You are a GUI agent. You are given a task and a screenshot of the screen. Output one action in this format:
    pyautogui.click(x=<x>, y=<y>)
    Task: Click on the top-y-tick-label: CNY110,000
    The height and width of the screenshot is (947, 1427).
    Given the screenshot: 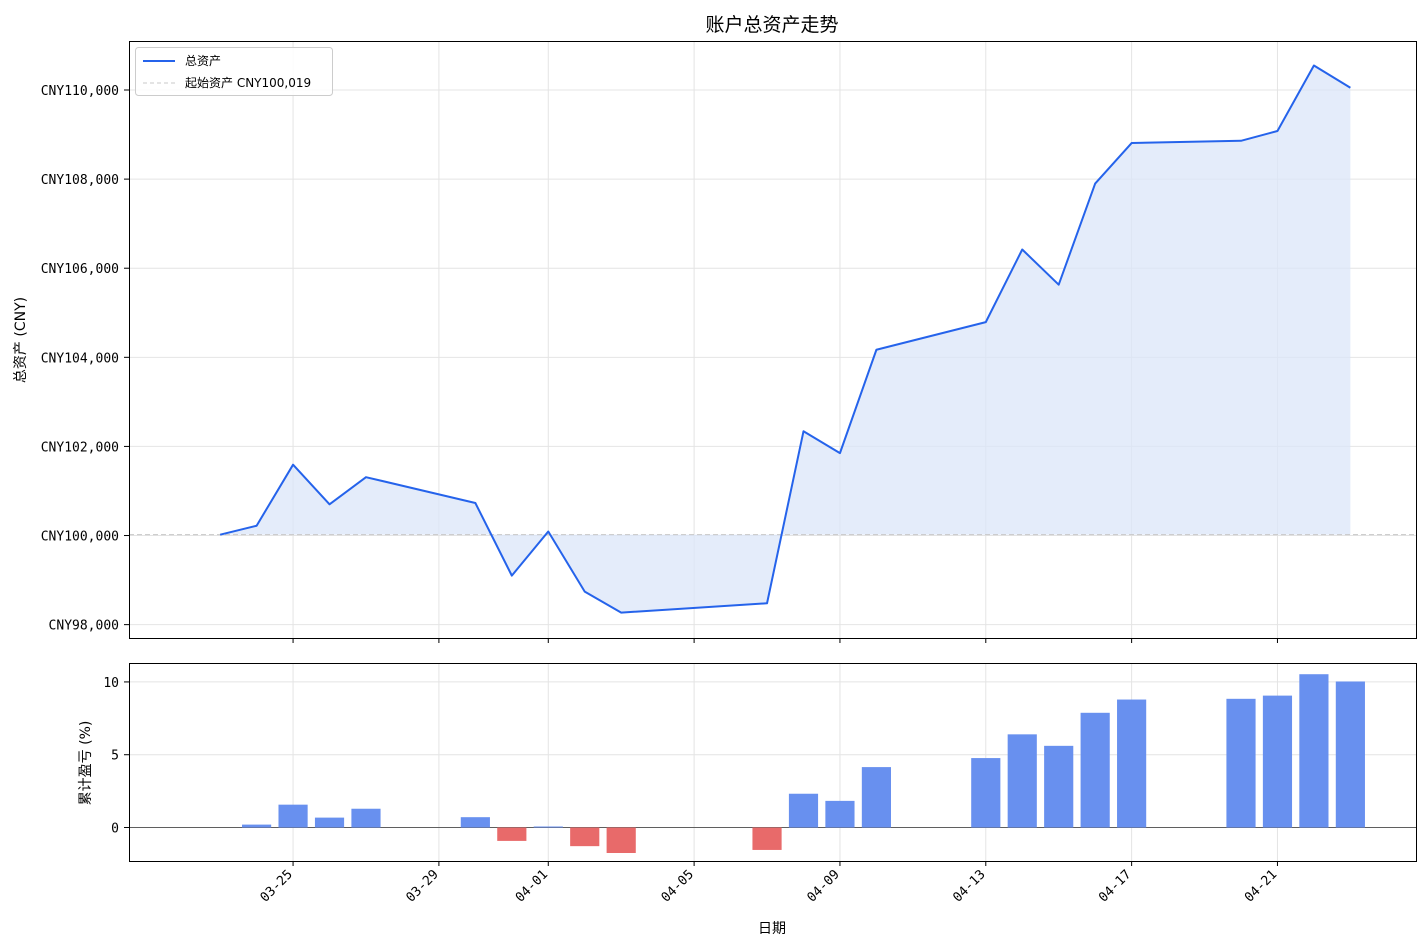 What is the action you would take?
    pyautogui.click(x=80, y=91)
    